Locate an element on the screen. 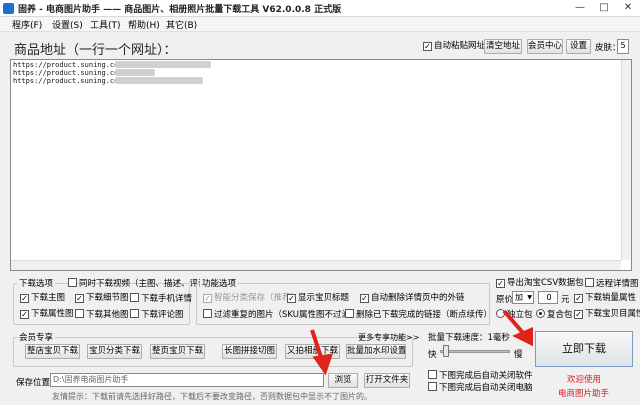 The image size is (640, 405). annotation-arrows is located at coordinates (421, 342).